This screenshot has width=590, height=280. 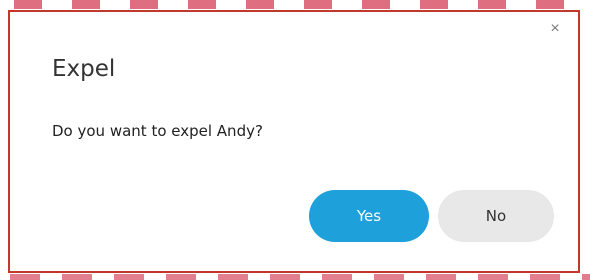 I want to click on background-strip-bottom, so click(x=295, y=277).